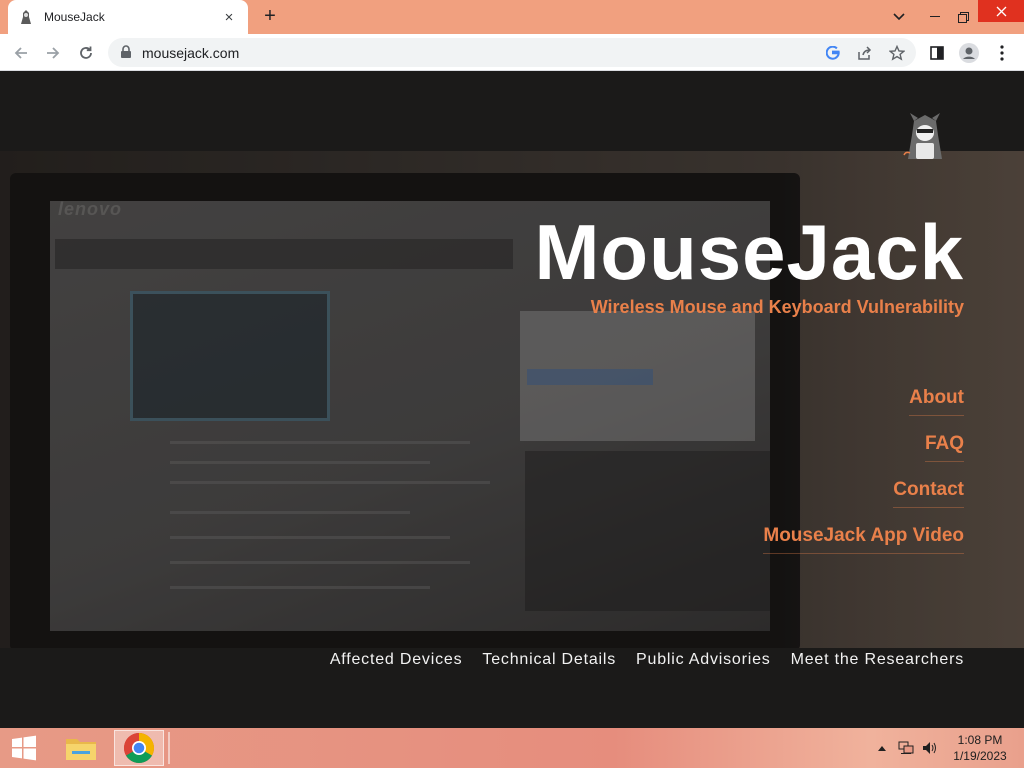  What do you see at coordinates (897, 53) in the screenshot?
I see `bookmark-star-icon` at bounding box center [897, 53].